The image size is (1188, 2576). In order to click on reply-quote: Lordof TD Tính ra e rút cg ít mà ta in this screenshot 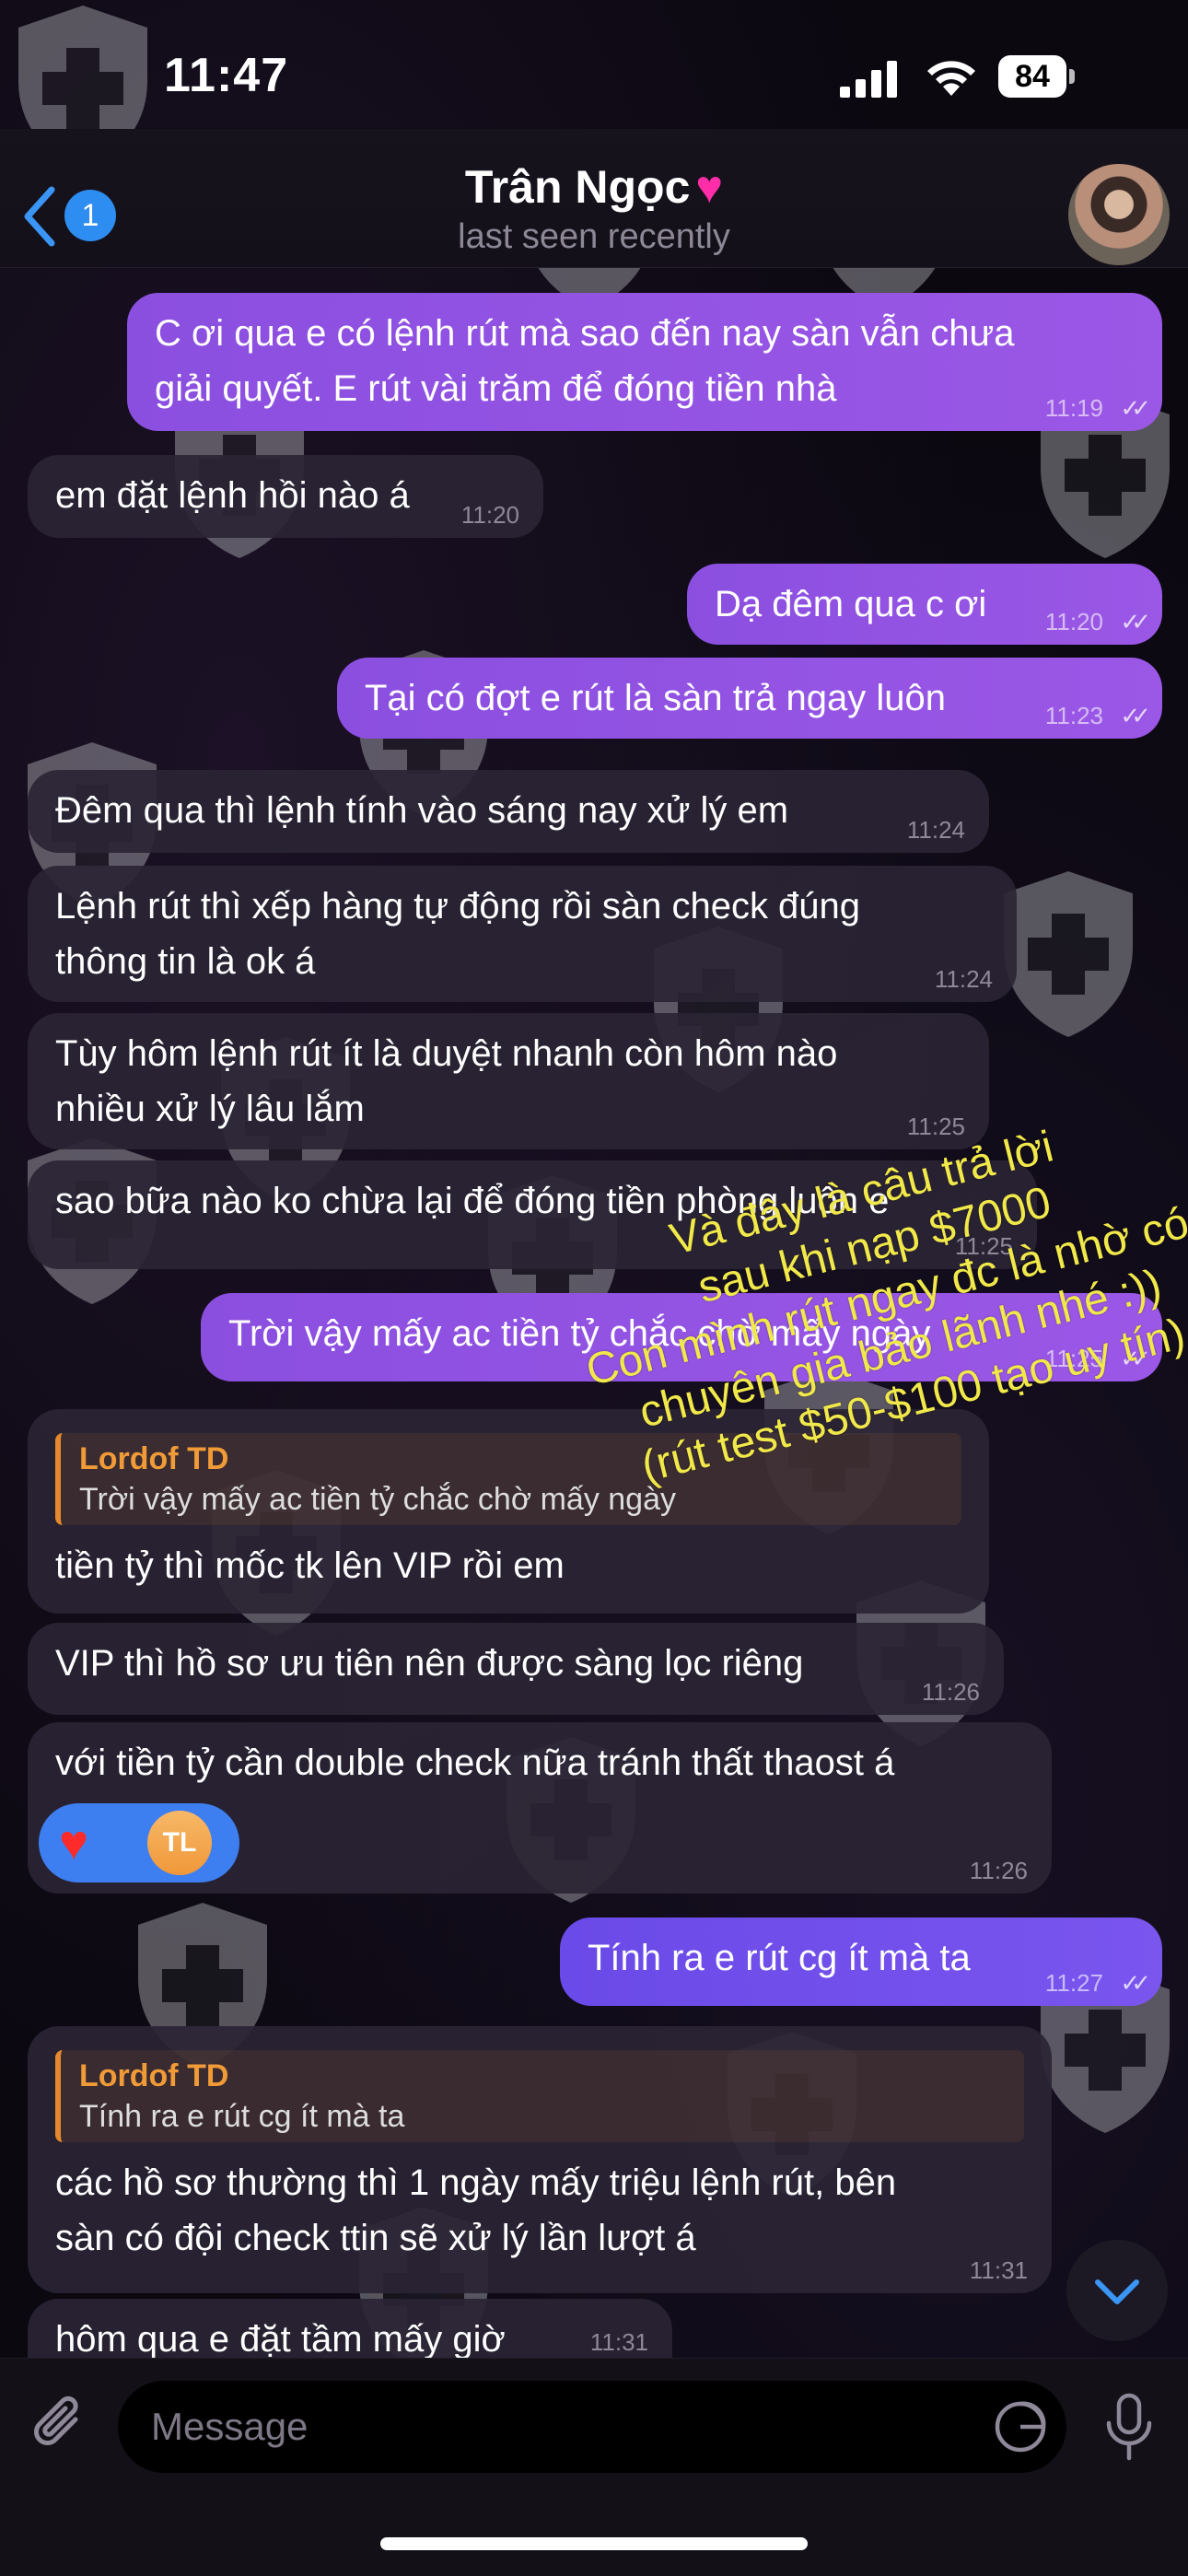, I will do `click(539, 2096)`.